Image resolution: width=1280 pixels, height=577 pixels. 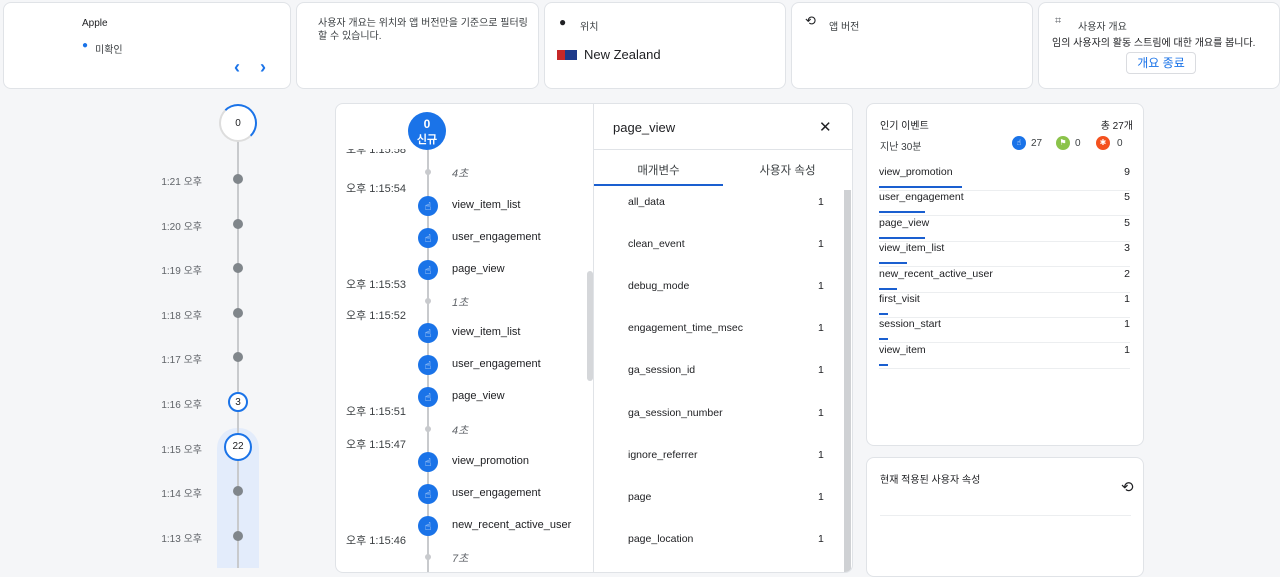 I want to click on popular-event-name: page_view, so click(x=904, y=222).